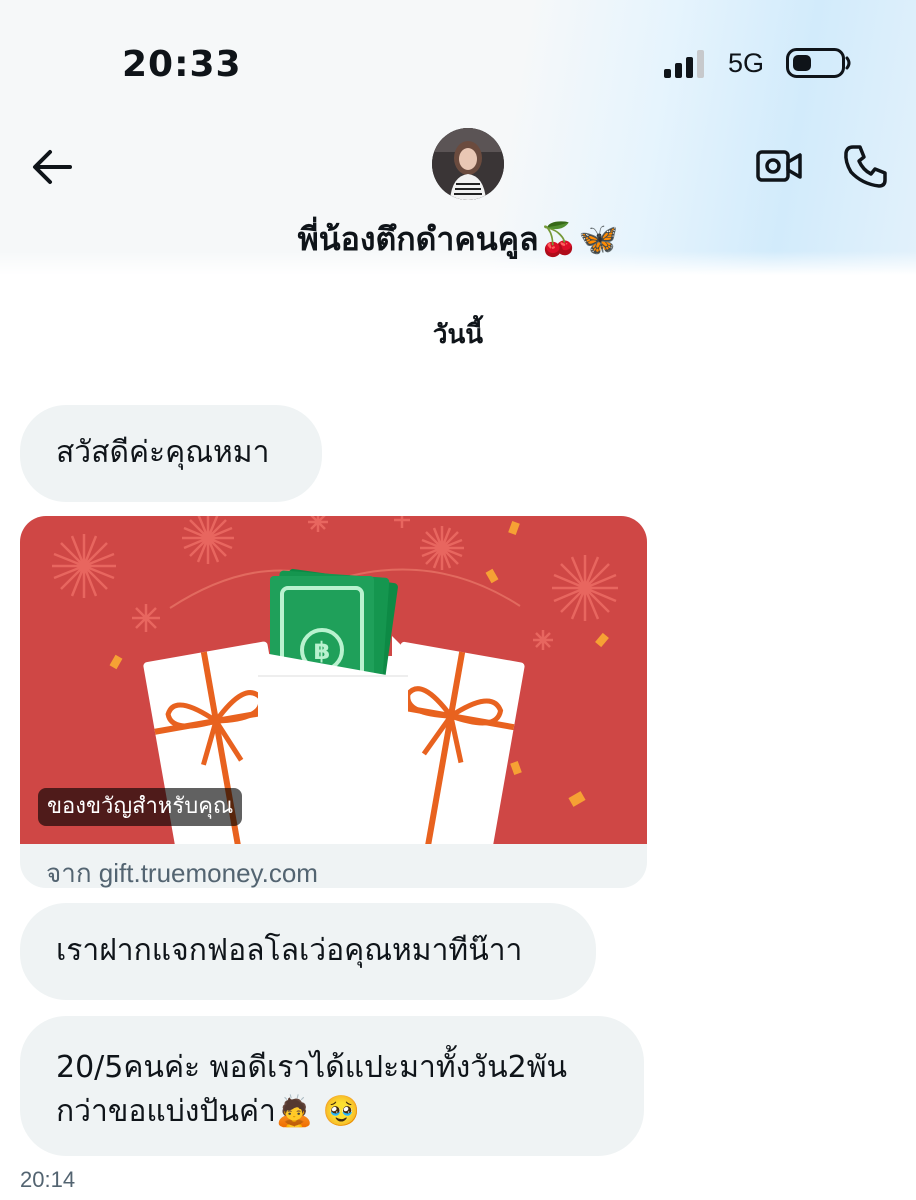 The width and height of the screenshot is (916, 1200). What do you see at coordinates (163, 452) in the screenshot?
I see `message-text: สวัสดีค่ะคุณหมา` at bounding box center [163, 452].